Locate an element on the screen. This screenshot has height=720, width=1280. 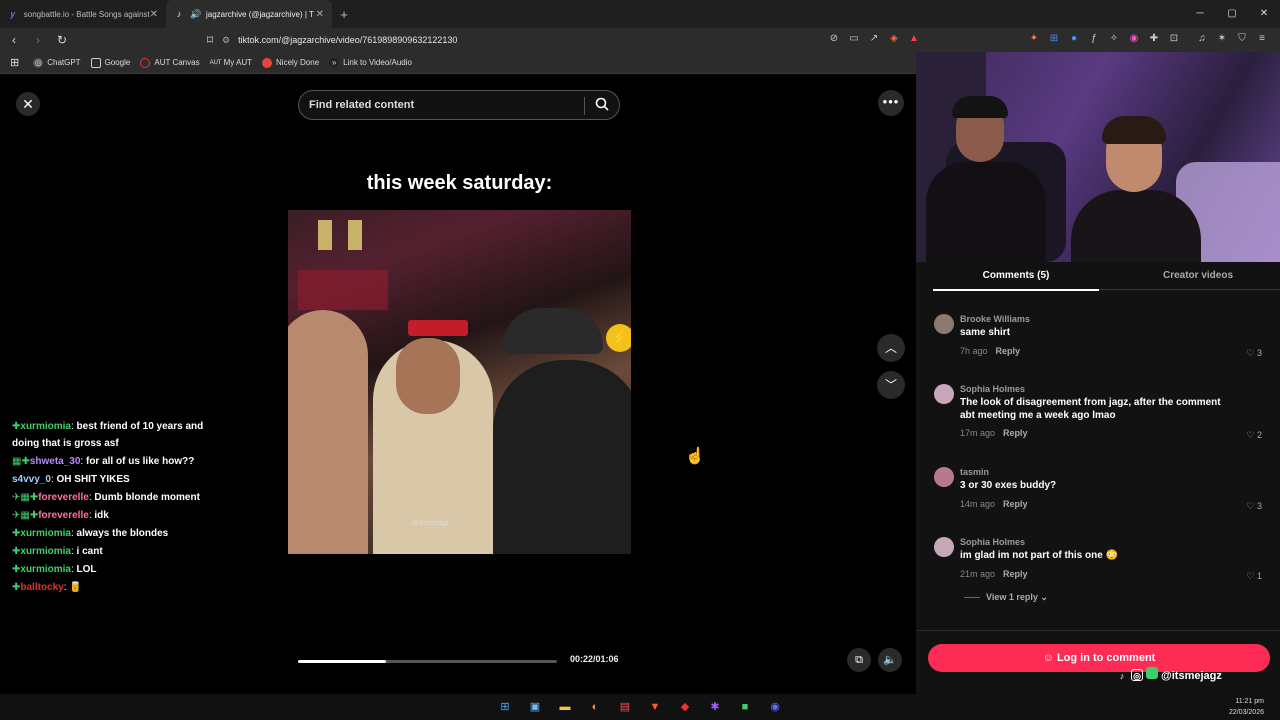
back-icon: ‹ is located at coordinates (14, 40).